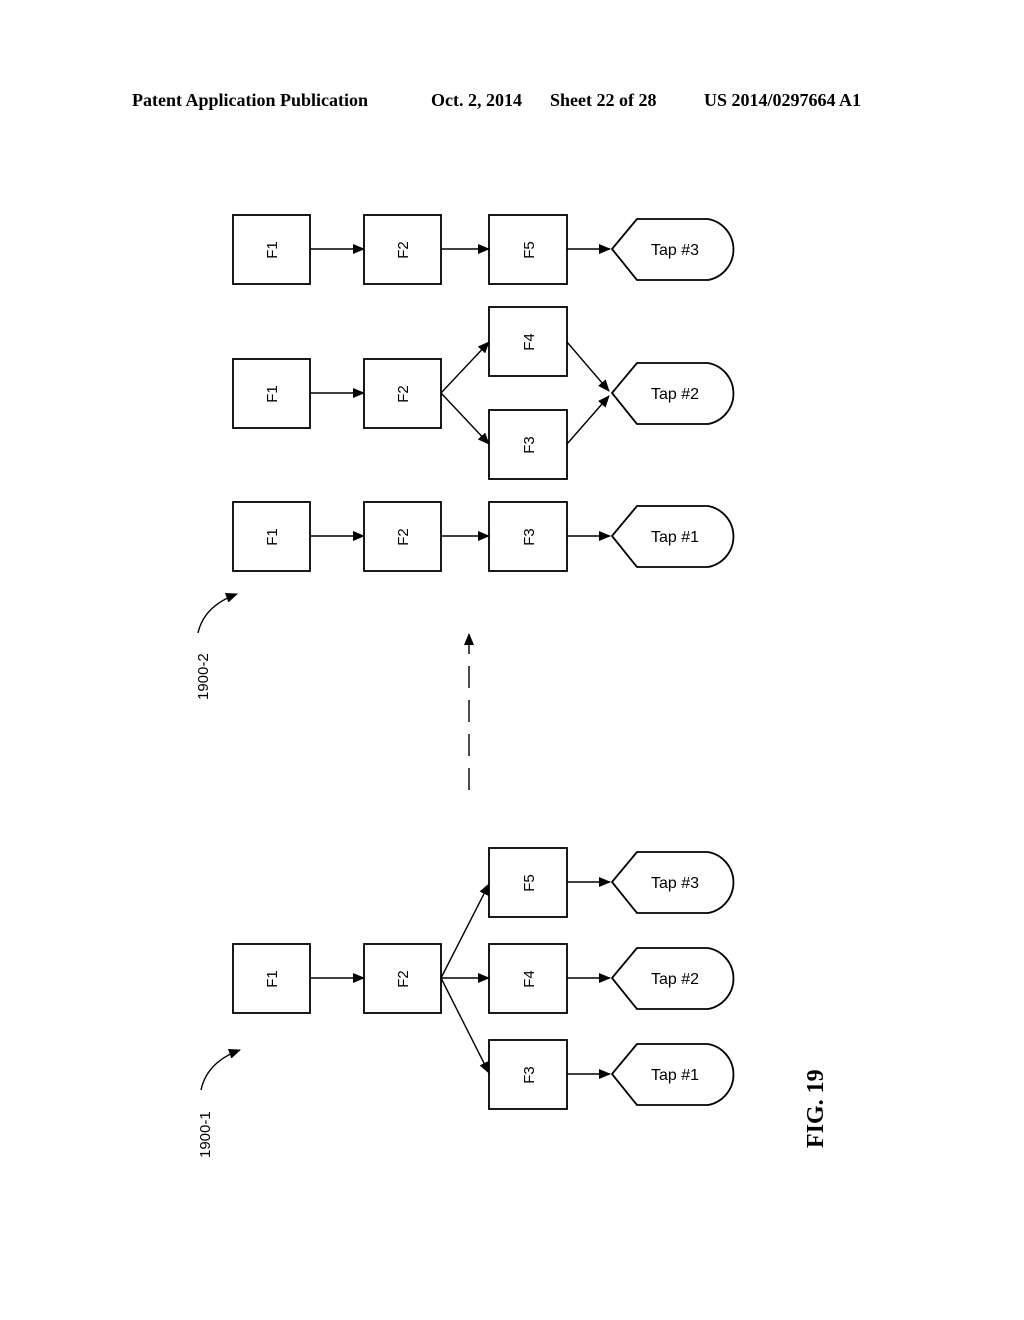 This screenshot has height=1320, width=1024. What do you see at coordinates (483, 249) in the screenshot?
I see `chain-tap3: F1 F2 F5 Tap #3` at bounding box center [483, 249].